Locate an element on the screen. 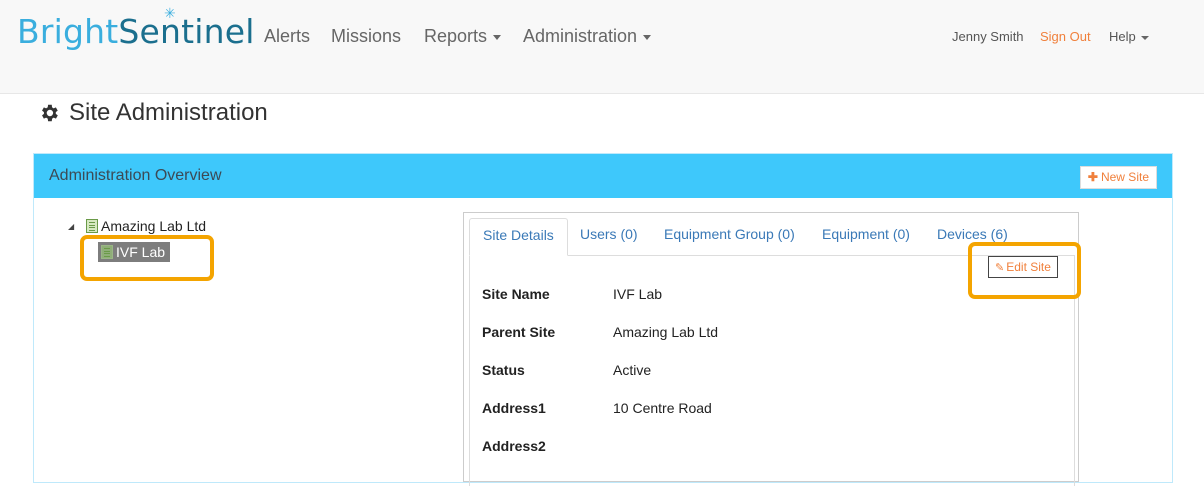 The image size is (1204, 486). site-name-value: IVF Lab is located at coordinates (638, 294).